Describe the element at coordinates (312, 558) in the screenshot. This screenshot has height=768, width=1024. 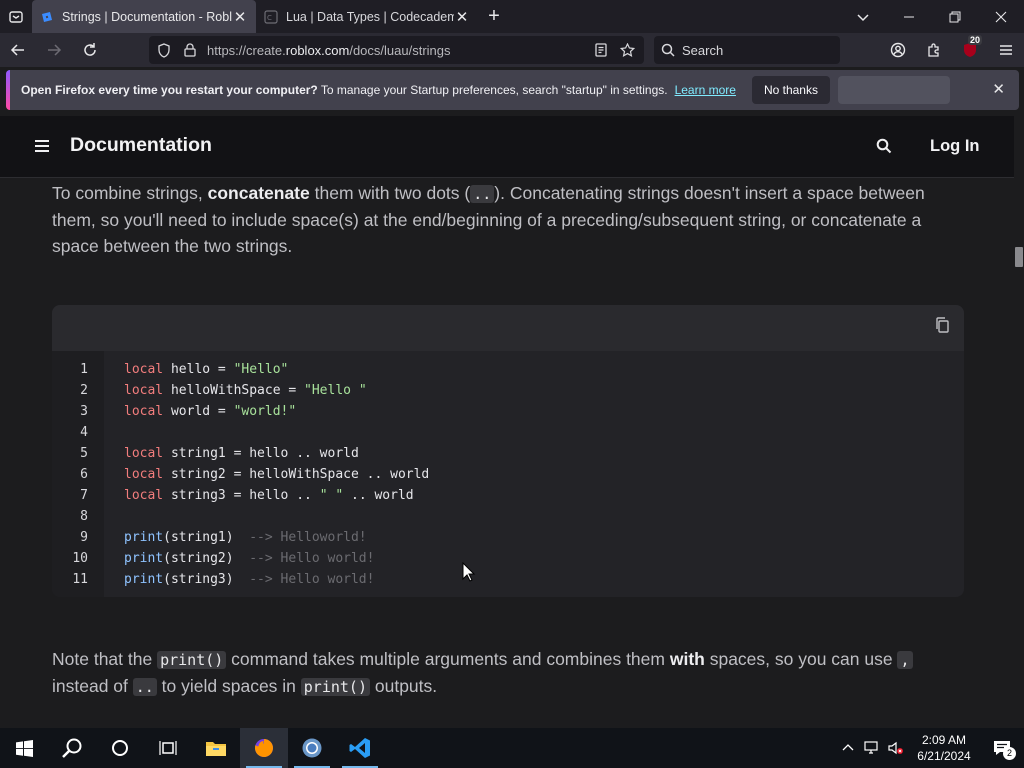
I see `code-token: --> Hello world!` at that location.